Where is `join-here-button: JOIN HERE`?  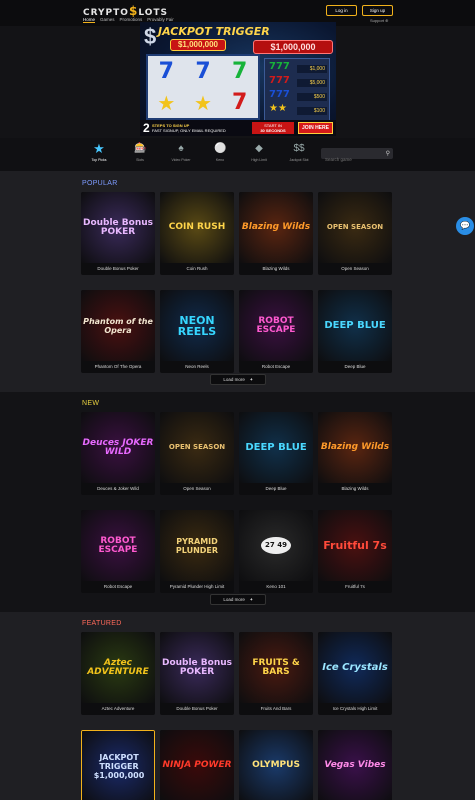
join-here-button: JOIN HERE is located at coordinates (315, 128).